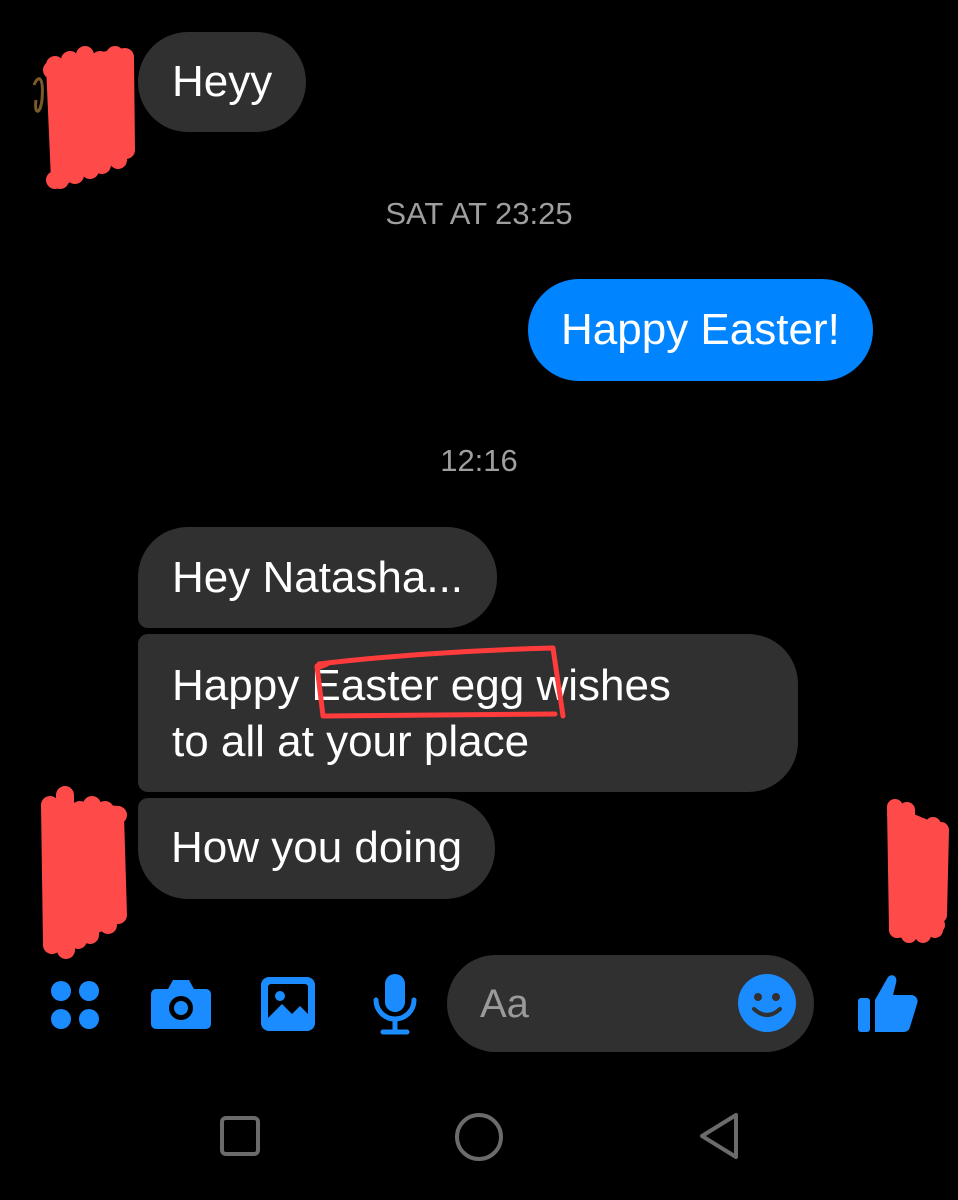 Image resolution: width=958 pixels, height=1200 pixels. Describe the element at coordinates (479, 1137) in the screenshot. I see `home-icon` at that location.